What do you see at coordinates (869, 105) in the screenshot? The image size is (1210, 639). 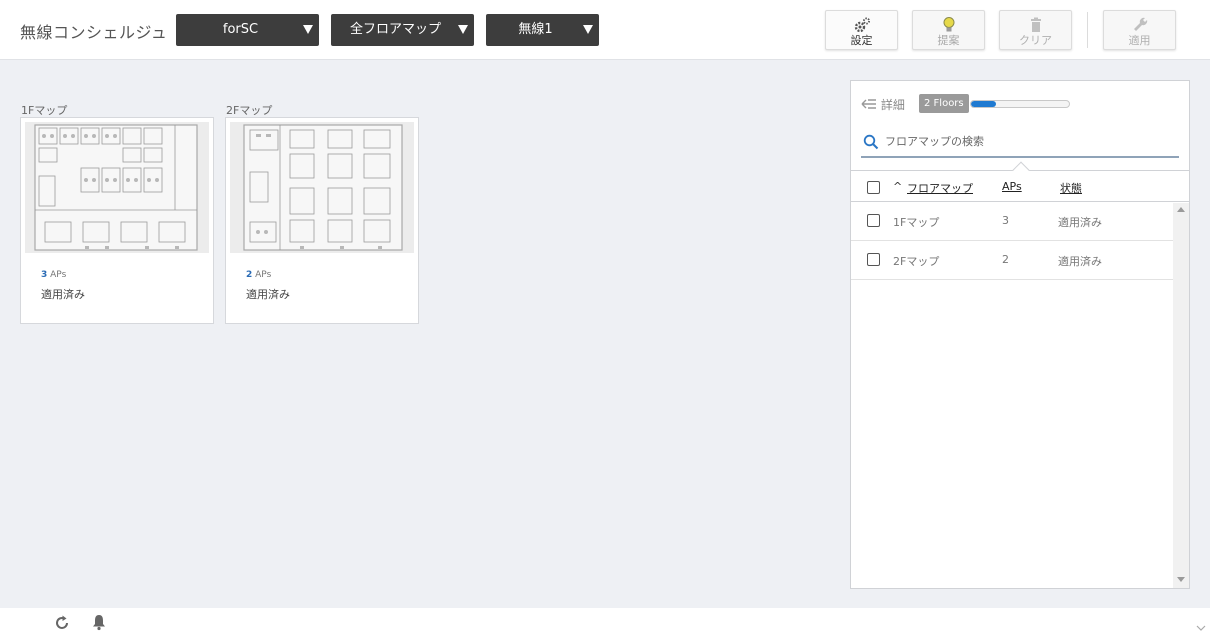 I see `collapse-arrow-icon` at bounding box center [869, 105].